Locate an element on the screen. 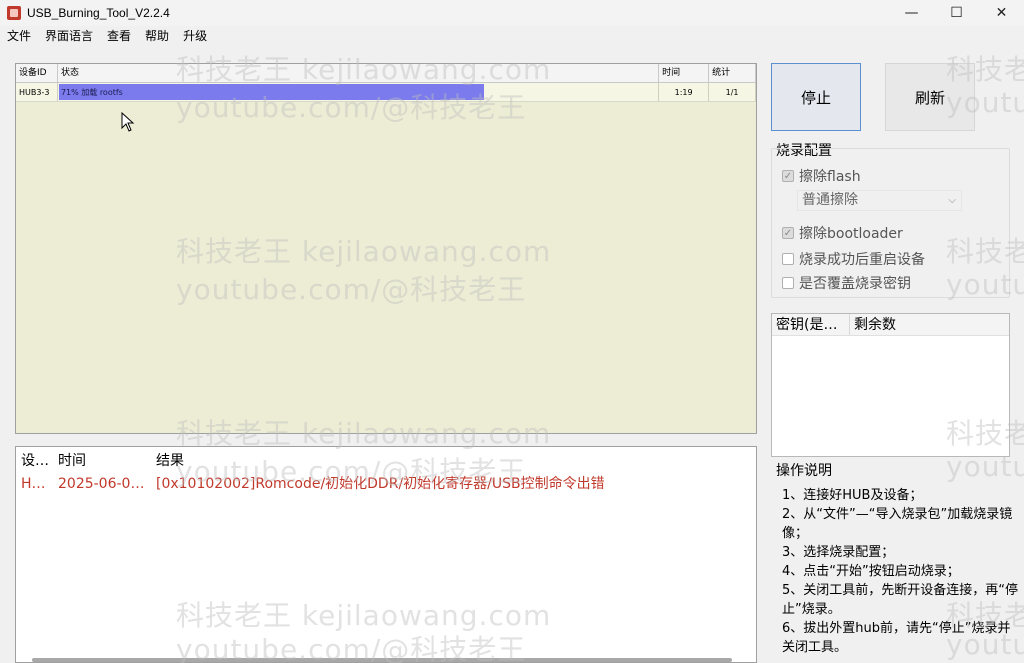 This screenshot has width=1024, height=663. instruction-item: 2、从“文件”—“导入烧录包”加载烧录镜像； is located at coordinates (897, 524).